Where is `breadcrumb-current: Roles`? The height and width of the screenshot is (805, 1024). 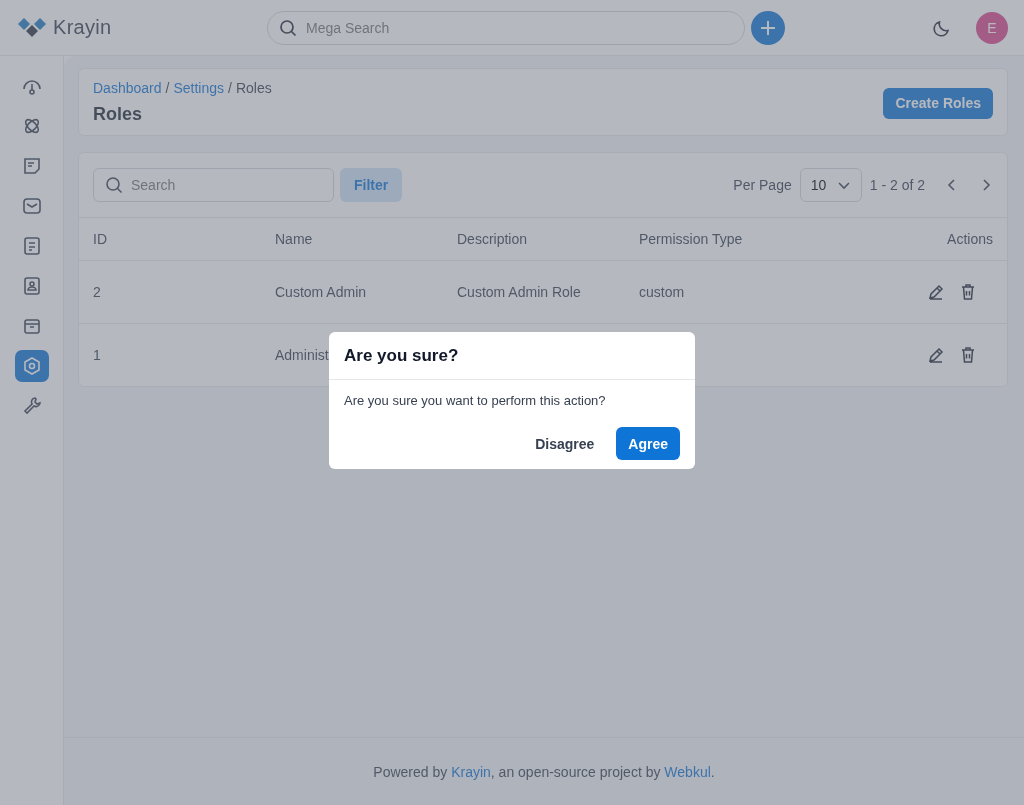
breadcrumb-current: Roles is located at coordinates (253, 87).